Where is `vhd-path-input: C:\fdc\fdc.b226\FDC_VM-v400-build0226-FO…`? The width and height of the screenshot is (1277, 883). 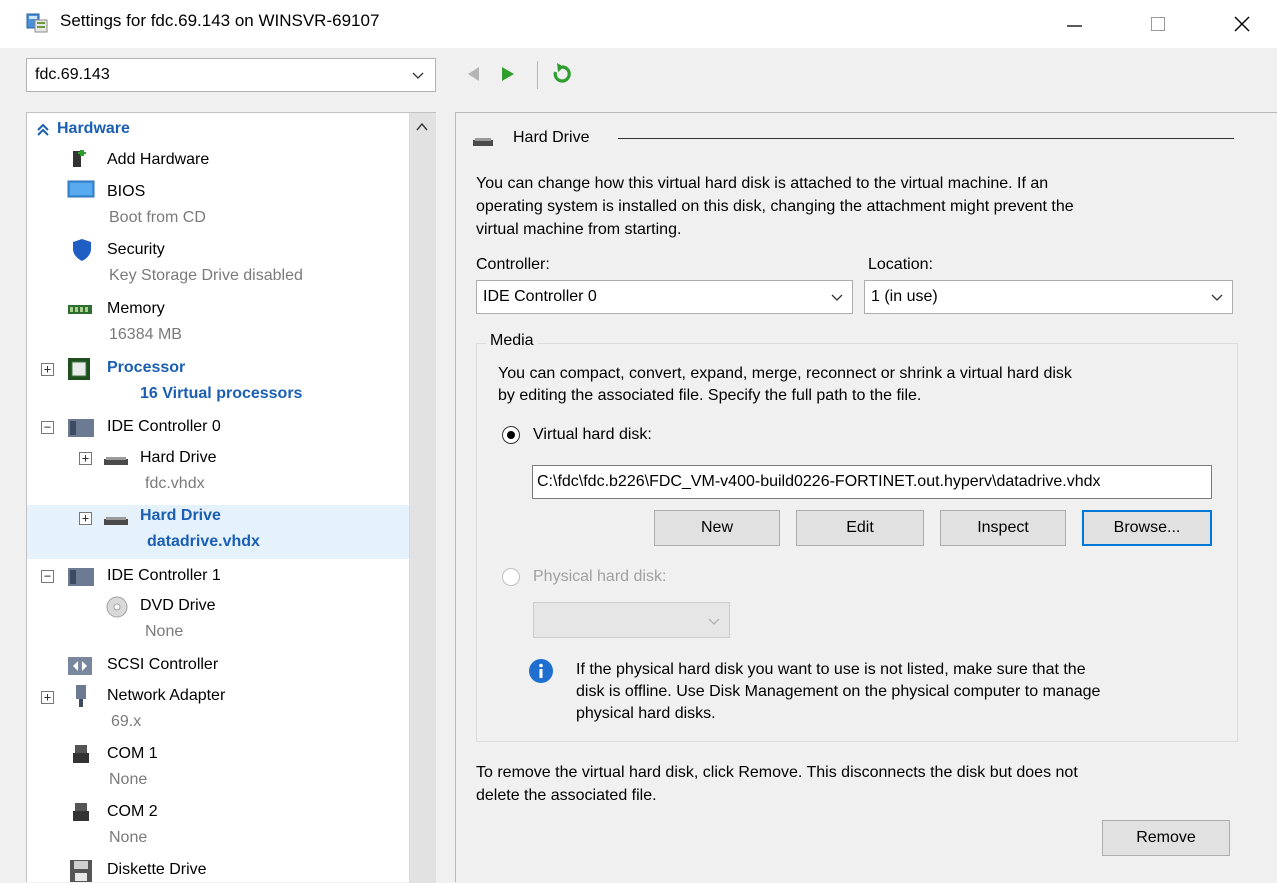
vhd-path-input: C:\fdc\fdc.b226\FDC_VM-v400-build0226-FO… is located at coordinates (872, 482).